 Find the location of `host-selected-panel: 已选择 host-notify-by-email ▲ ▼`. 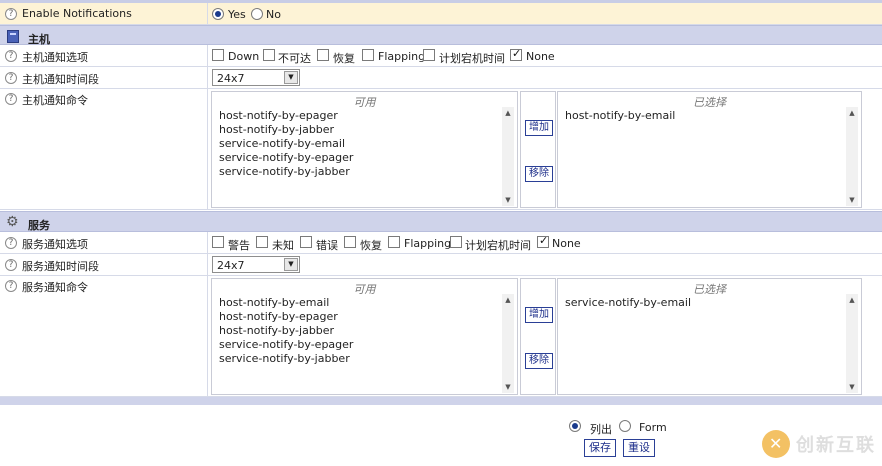

host-selected-panel: 已选择 host-notify-by-email ▲ ▼ is located at coordinates (709, 149).